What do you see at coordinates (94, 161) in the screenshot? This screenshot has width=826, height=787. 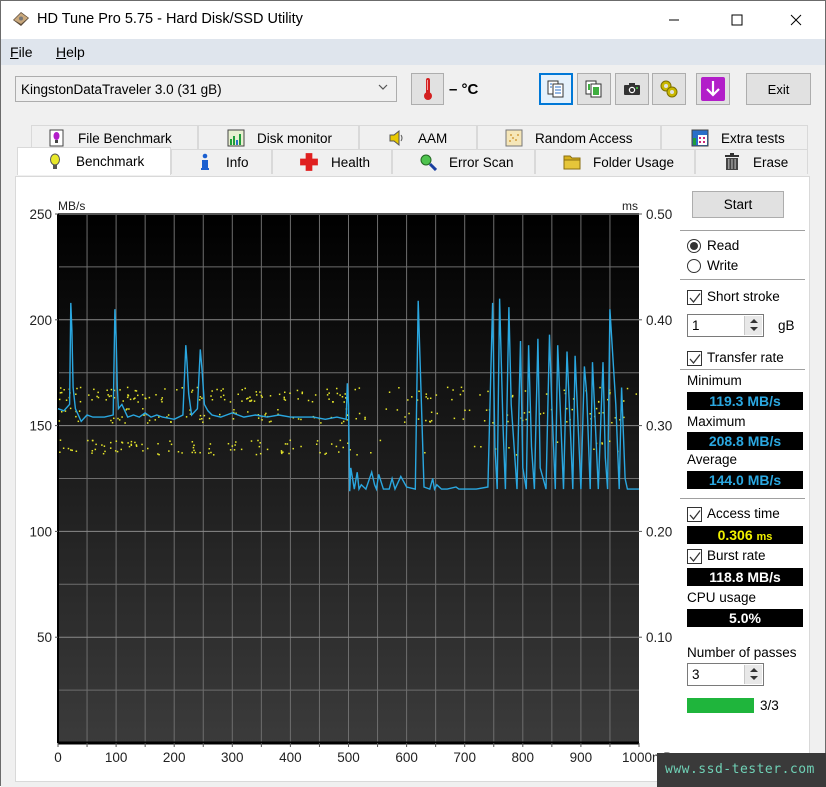 I see `tab-benchmark: Benchmark` at bounding box center [94, 161].